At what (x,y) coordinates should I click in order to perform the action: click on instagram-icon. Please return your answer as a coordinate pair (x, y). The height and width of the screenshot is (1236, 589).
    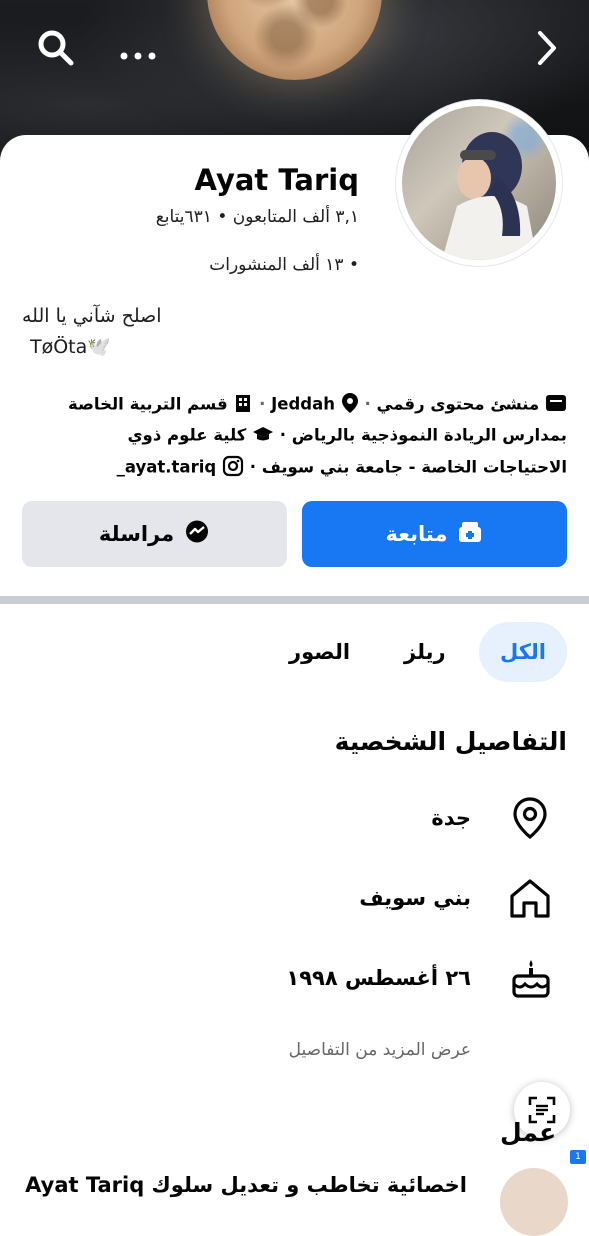
    Looking at the image, I should click on (233, 468).